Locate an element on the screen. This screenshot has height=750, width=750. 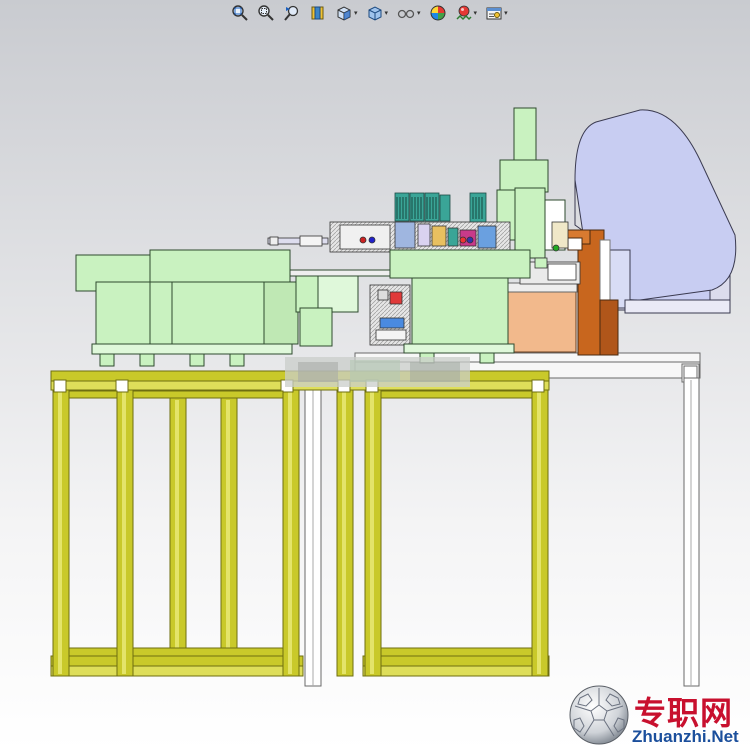
green-feeder-body is located at coordinates (233, 308).